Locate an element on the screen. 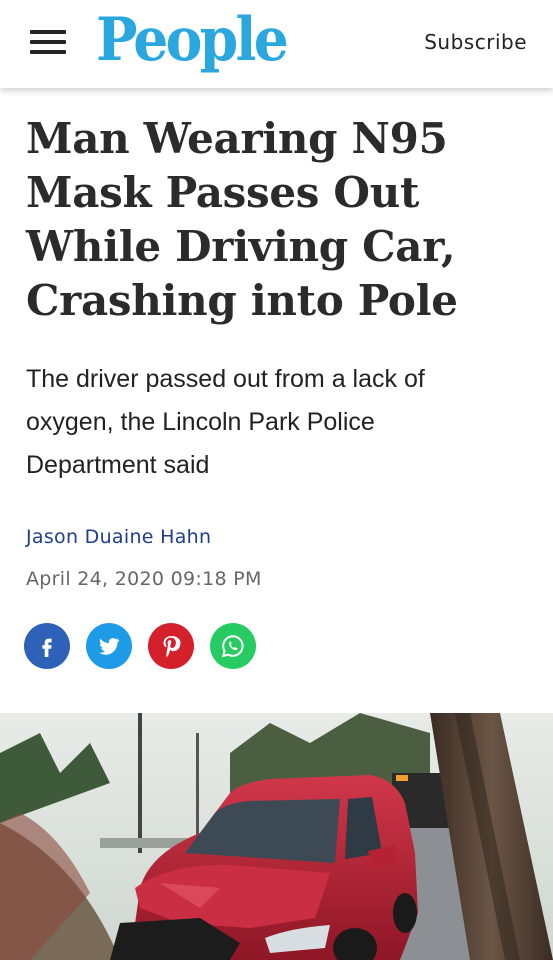  twitter-share-button is located at coordinates (109, 646).